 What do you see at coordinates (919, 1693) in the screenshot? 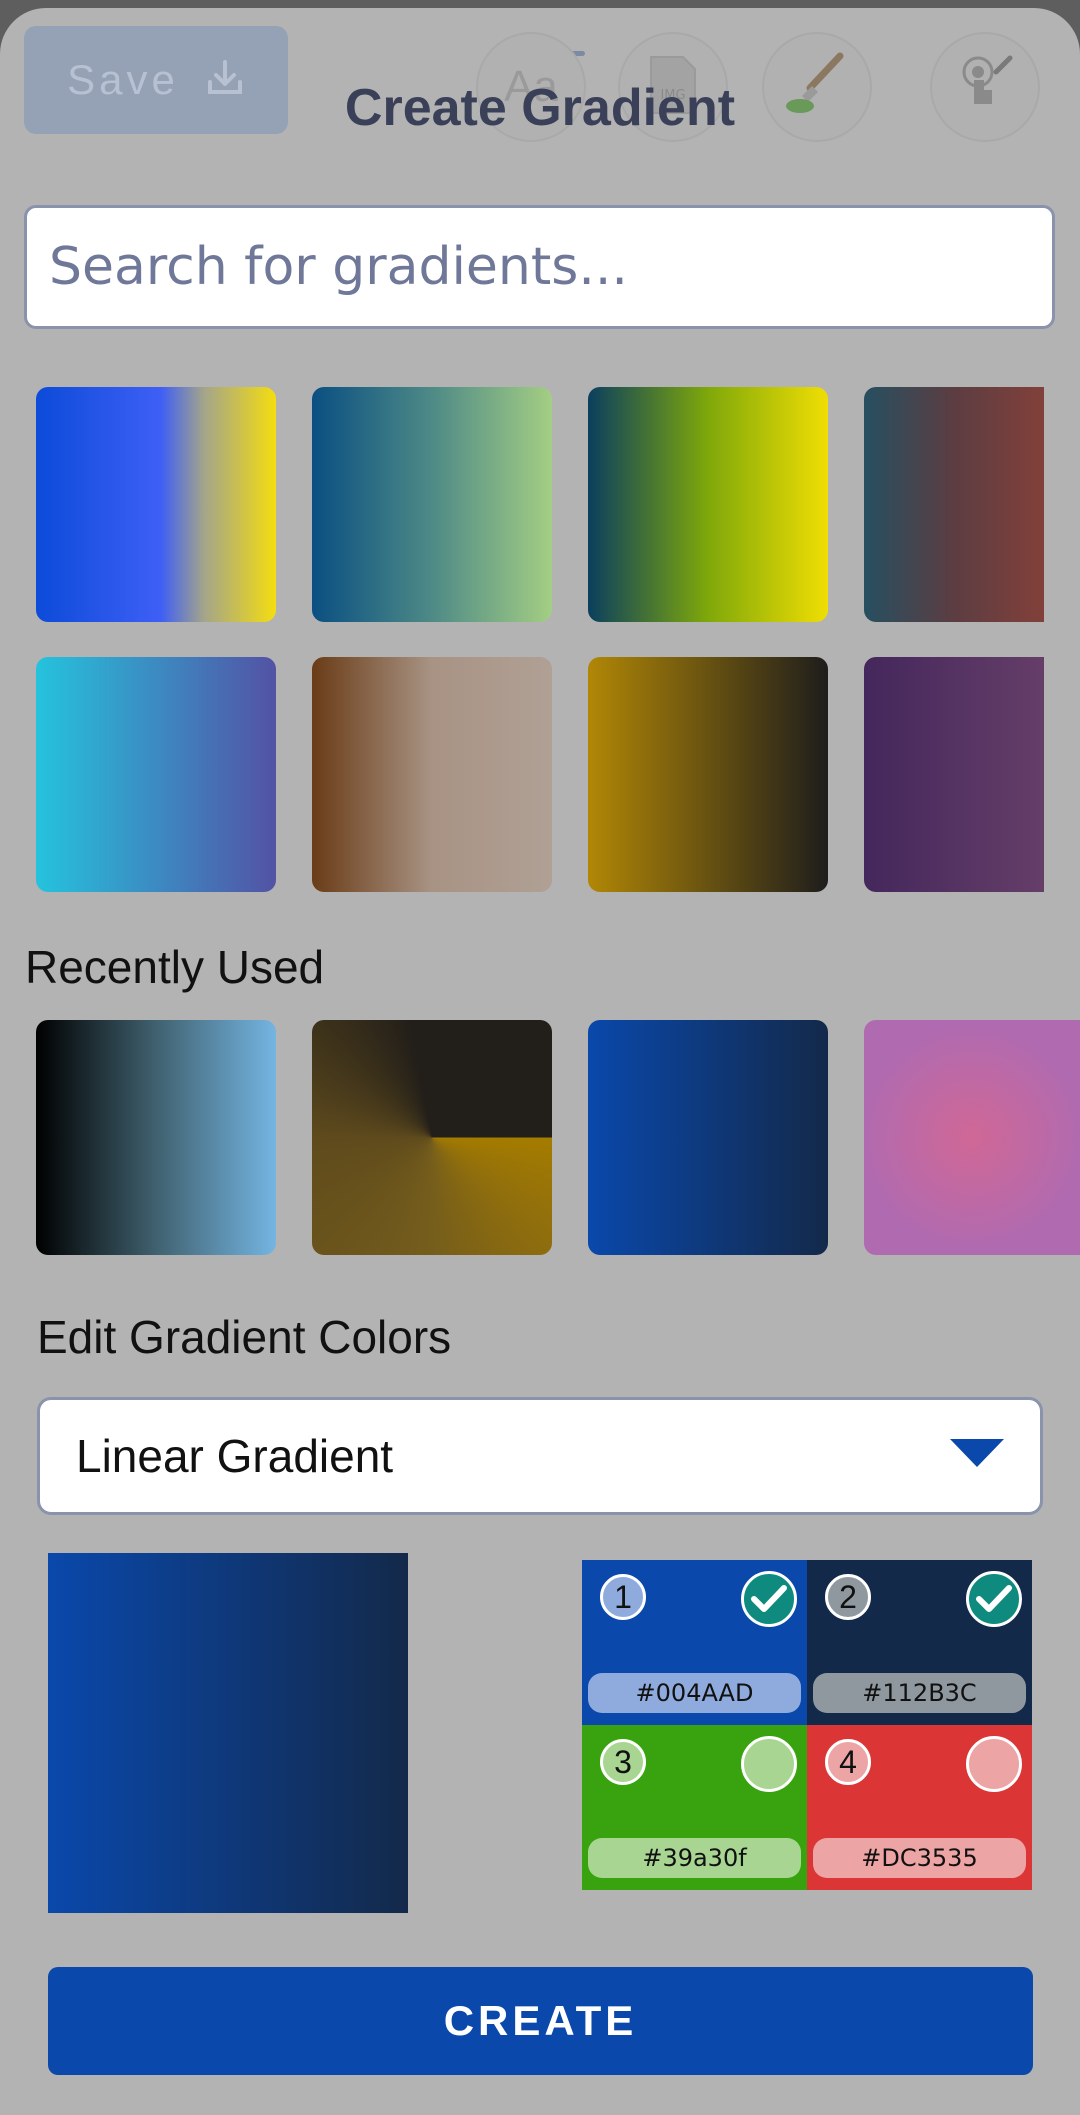
I see `stop-hex-value: #112B3C` at bounding box center [919, 1693].